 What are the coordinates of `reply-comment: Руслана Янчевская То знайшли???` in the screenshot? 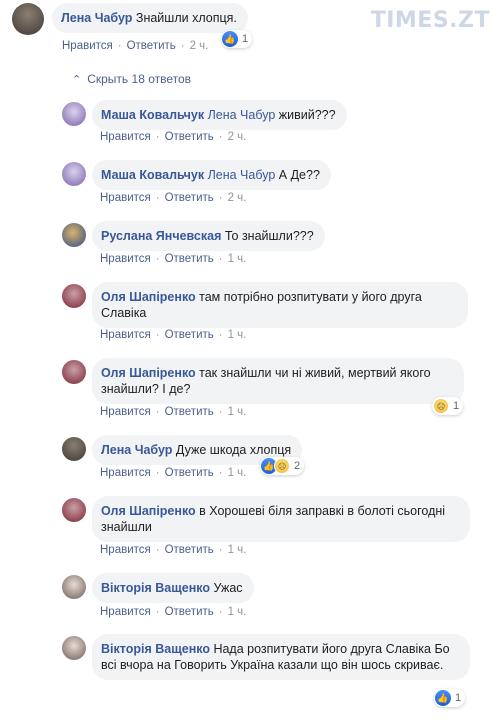 It's located at (193, 236).